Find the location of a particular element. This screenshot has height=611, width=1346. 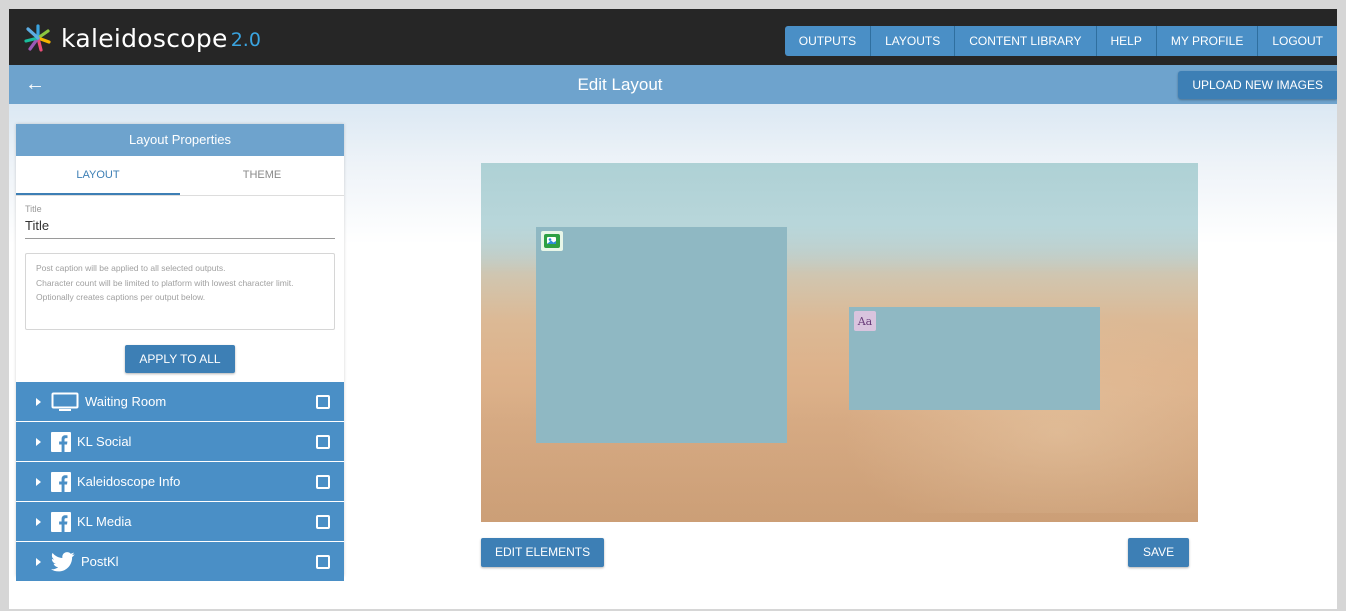

panel-tabs: LAYOUT THEME is located at coordinates (180, 176).